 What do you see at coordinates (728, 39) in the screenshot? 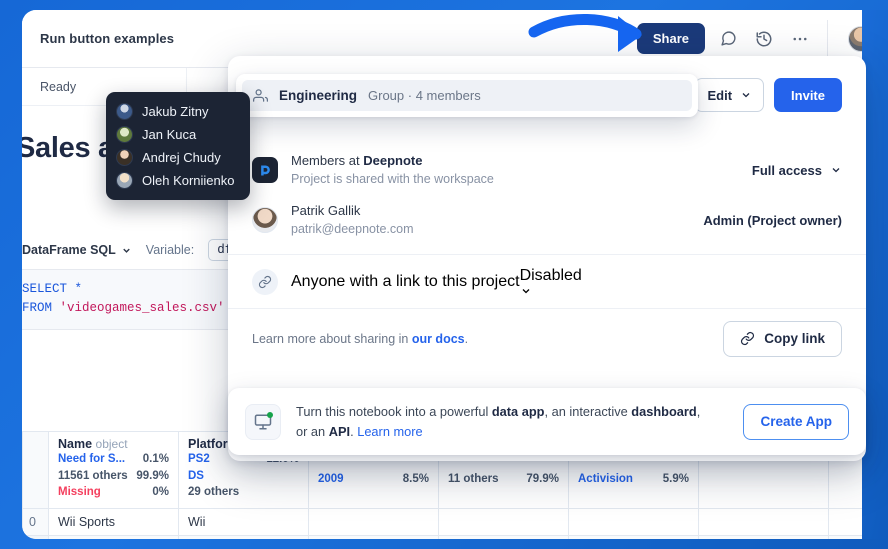
I see `comment-icon` at bounding box center [728, 39].